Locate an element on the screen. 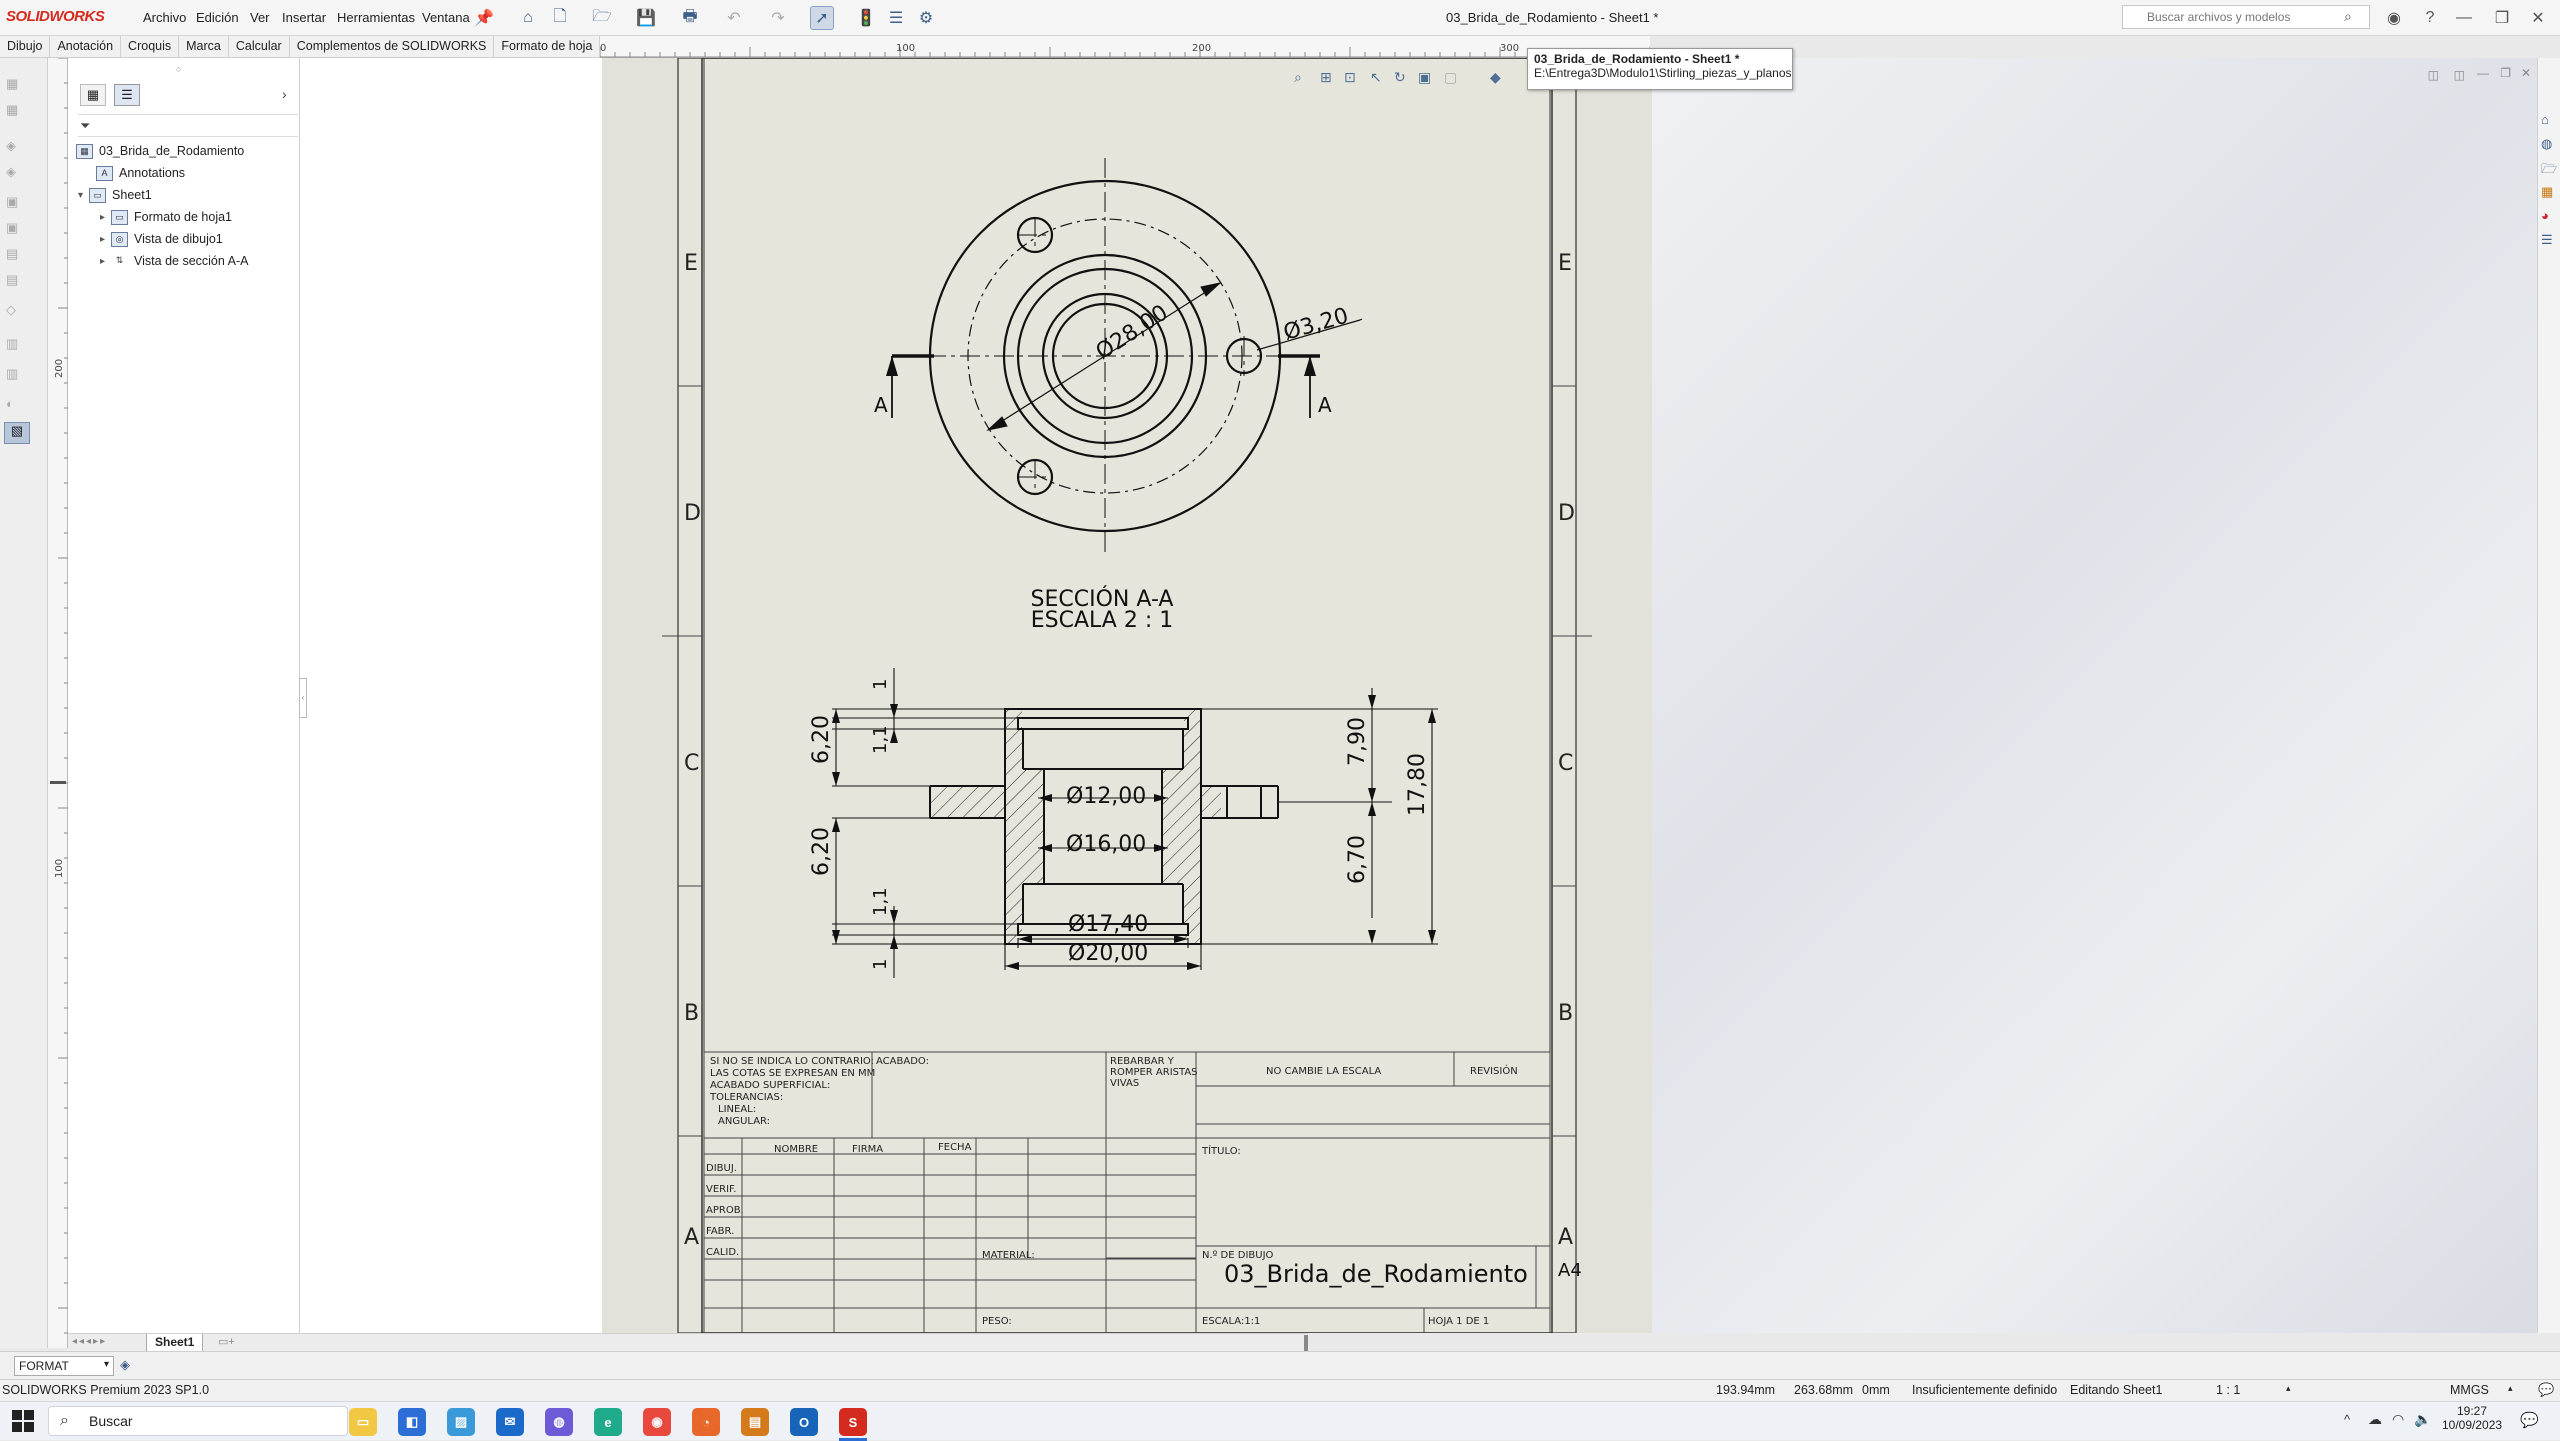 The height and width of the screenshot is (1441, 2560). file-explorer-app-icon: ▭ is located at coordinates (363, 1422).